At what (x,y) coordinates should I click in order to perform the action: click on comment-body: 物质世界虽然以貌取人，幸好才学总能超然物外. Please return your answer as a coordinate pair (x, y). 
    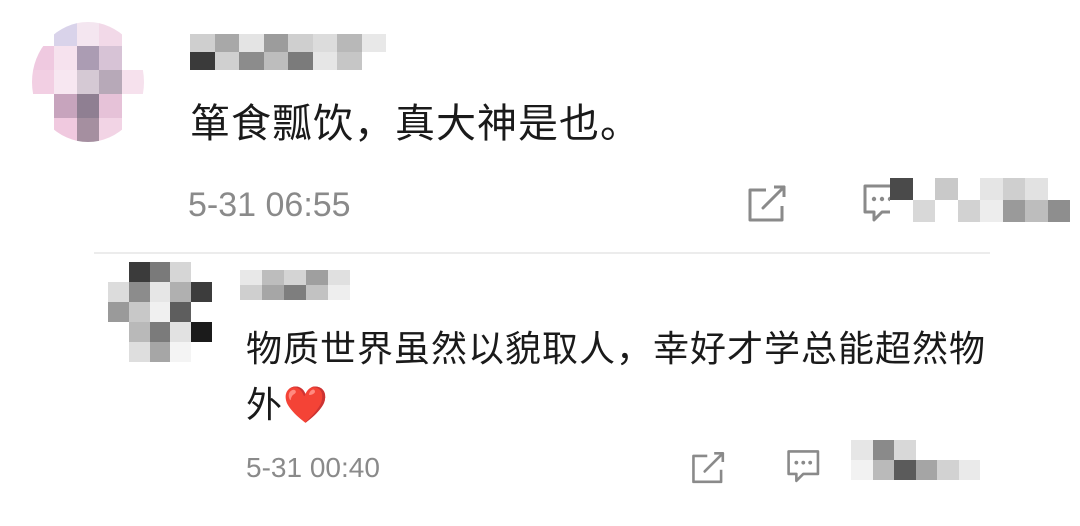
    Looking at the image, I should click on (616, 377).